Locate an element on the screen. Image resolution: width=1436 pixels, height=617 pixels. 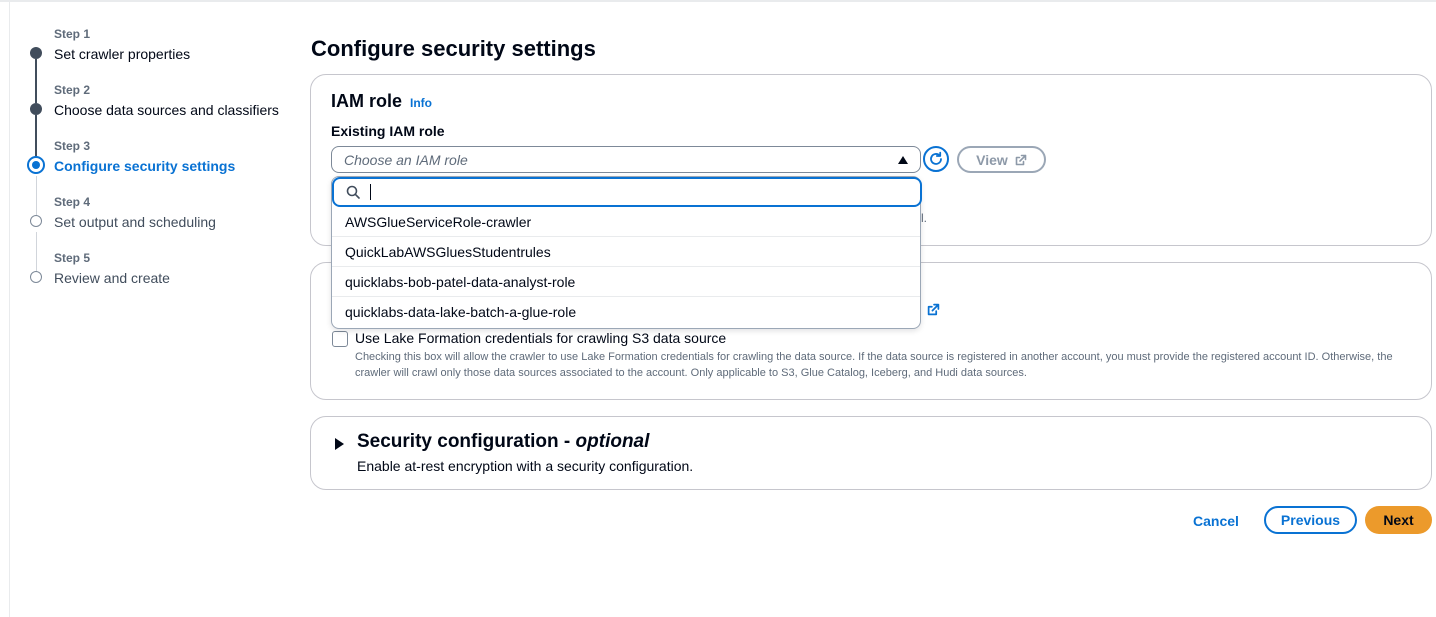
iam-role-header: IAM role Info is located at coordinates (381, 101).